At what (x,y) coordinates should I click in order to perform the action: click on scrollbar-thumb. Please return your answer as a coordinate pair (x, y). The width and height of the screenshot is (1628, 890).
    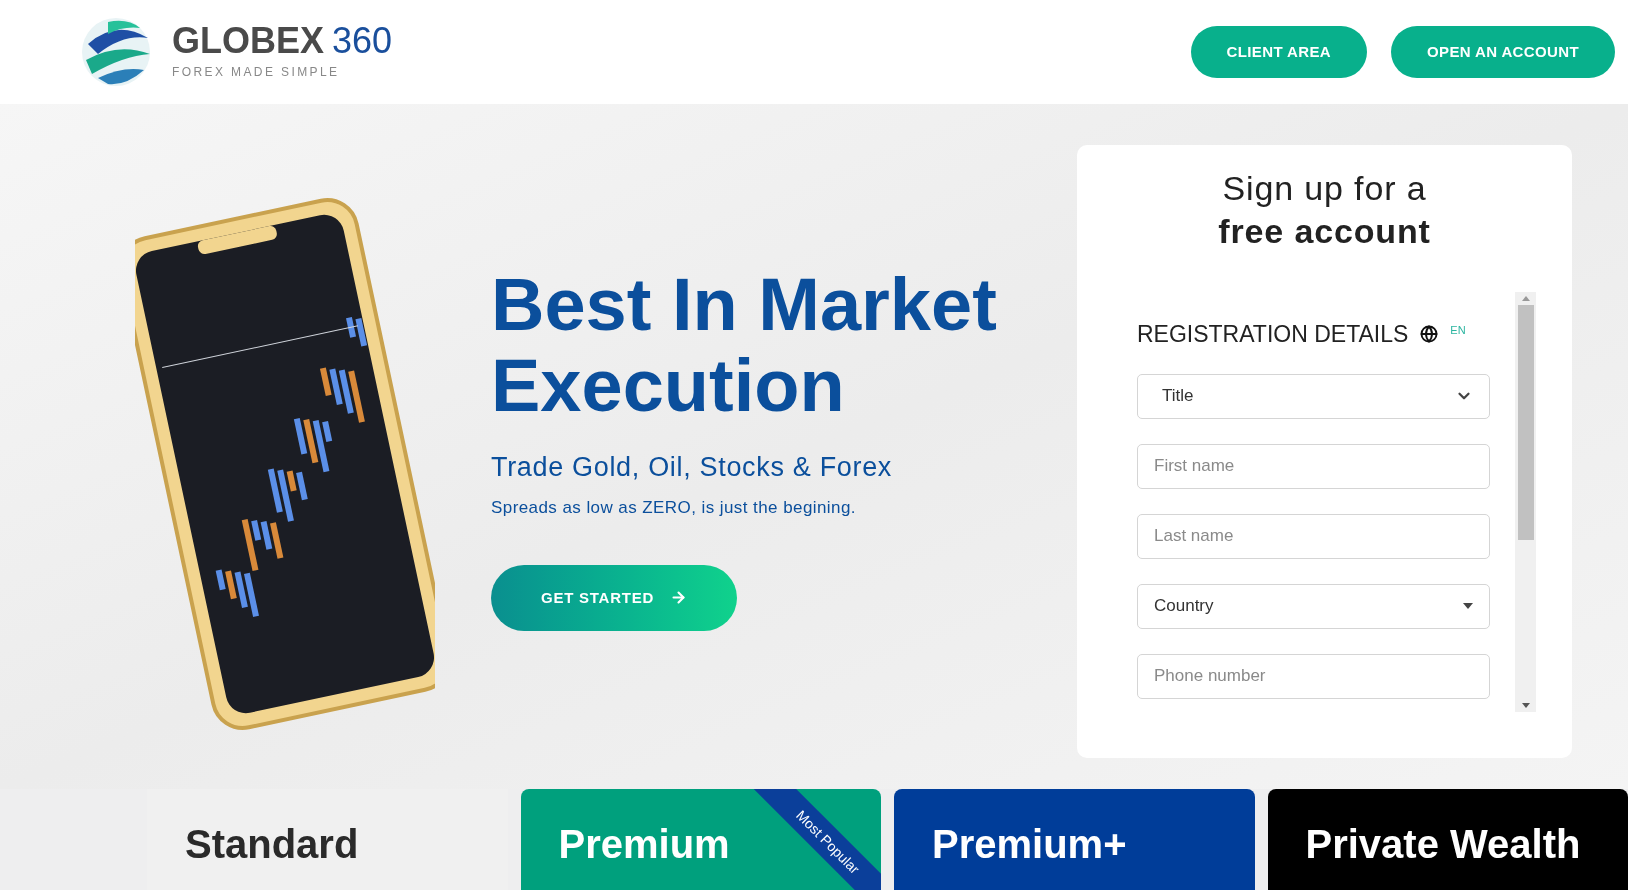
    Looking at the image, I should click on (1525, 422).